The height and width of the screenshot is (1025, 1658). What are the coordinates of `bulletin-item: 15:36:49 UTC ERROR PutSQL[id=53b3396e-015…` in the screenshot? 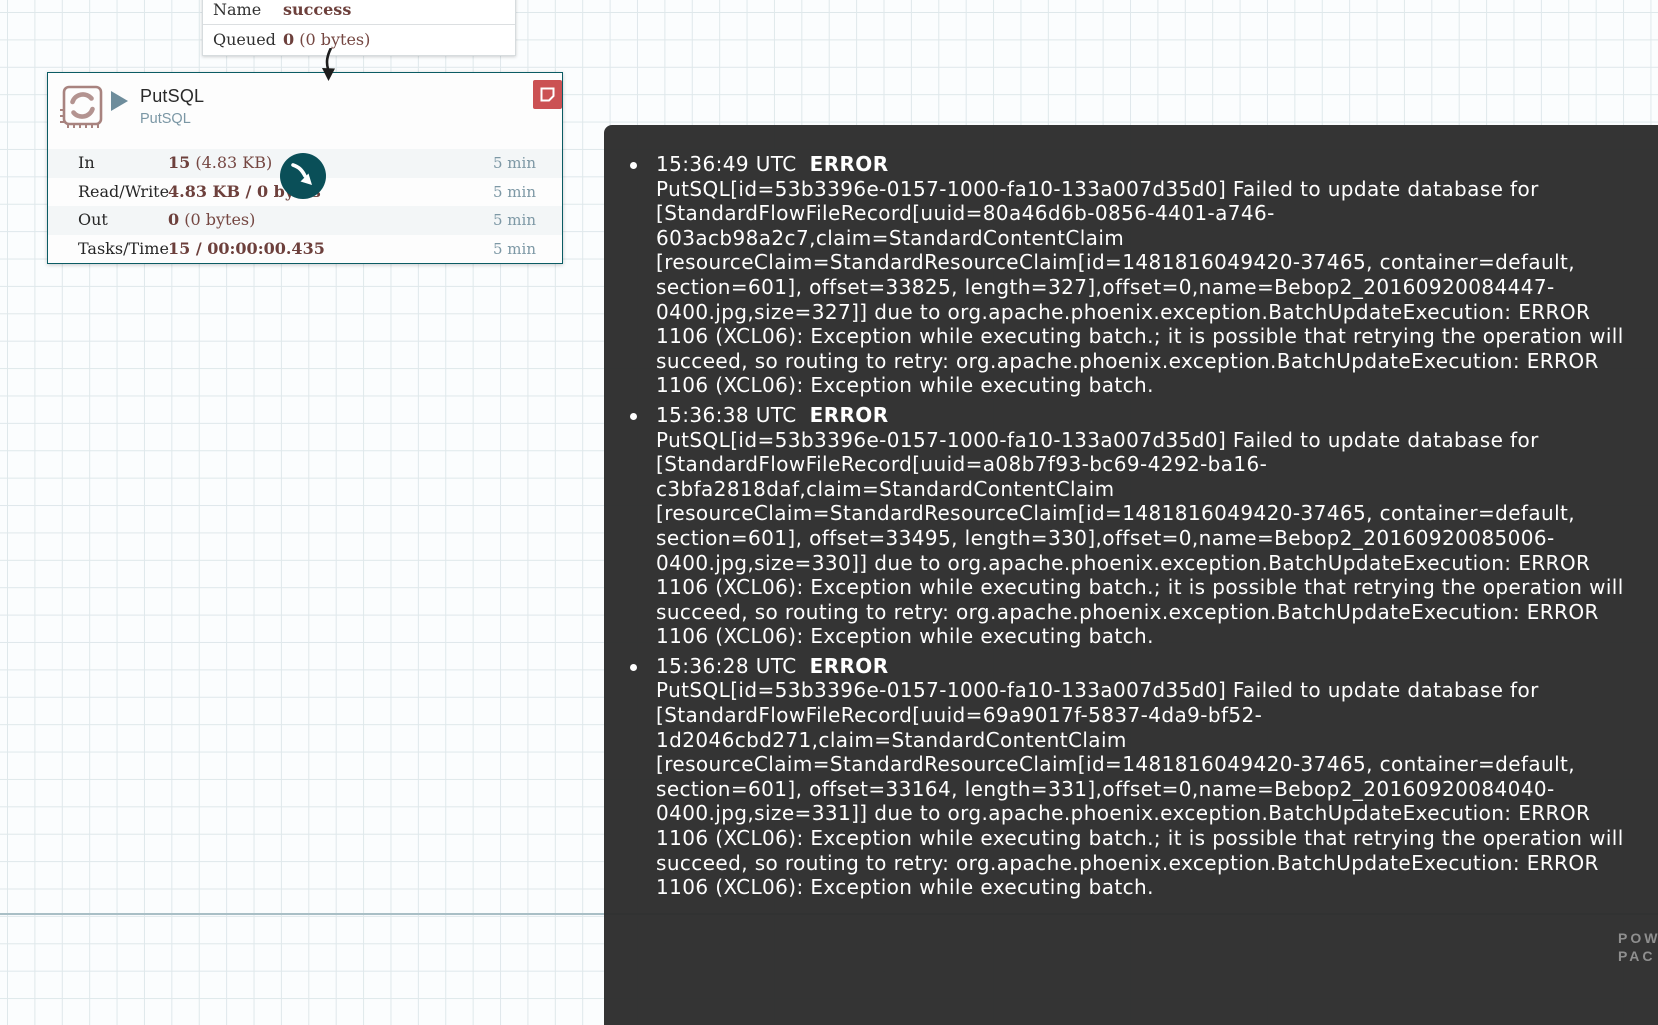 It's located at (1141, 275).